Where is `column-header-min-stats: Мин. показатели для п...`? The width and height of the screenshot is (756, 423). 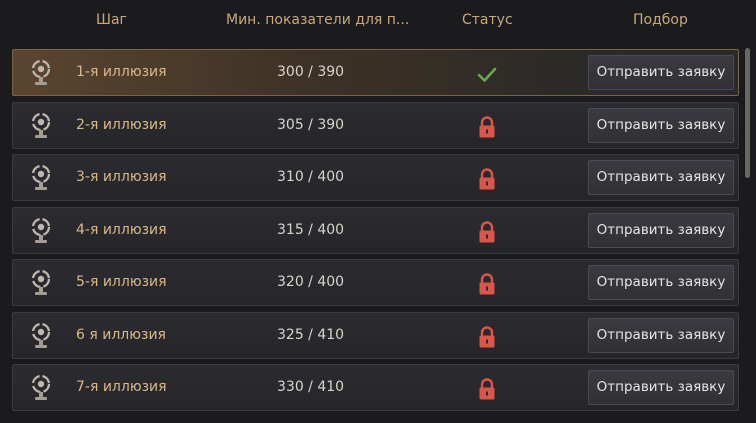 column-header-min-stats: Мин. показатели для п... is located at coordinates (318, 20).